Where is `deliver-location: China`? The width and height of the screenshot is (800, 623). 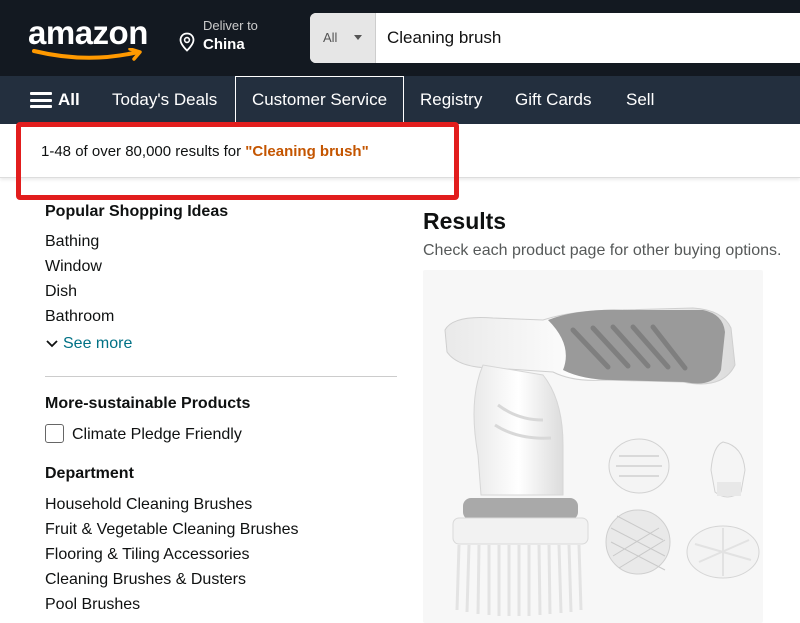
deliver-location: China is located at coordinates (224, 44).